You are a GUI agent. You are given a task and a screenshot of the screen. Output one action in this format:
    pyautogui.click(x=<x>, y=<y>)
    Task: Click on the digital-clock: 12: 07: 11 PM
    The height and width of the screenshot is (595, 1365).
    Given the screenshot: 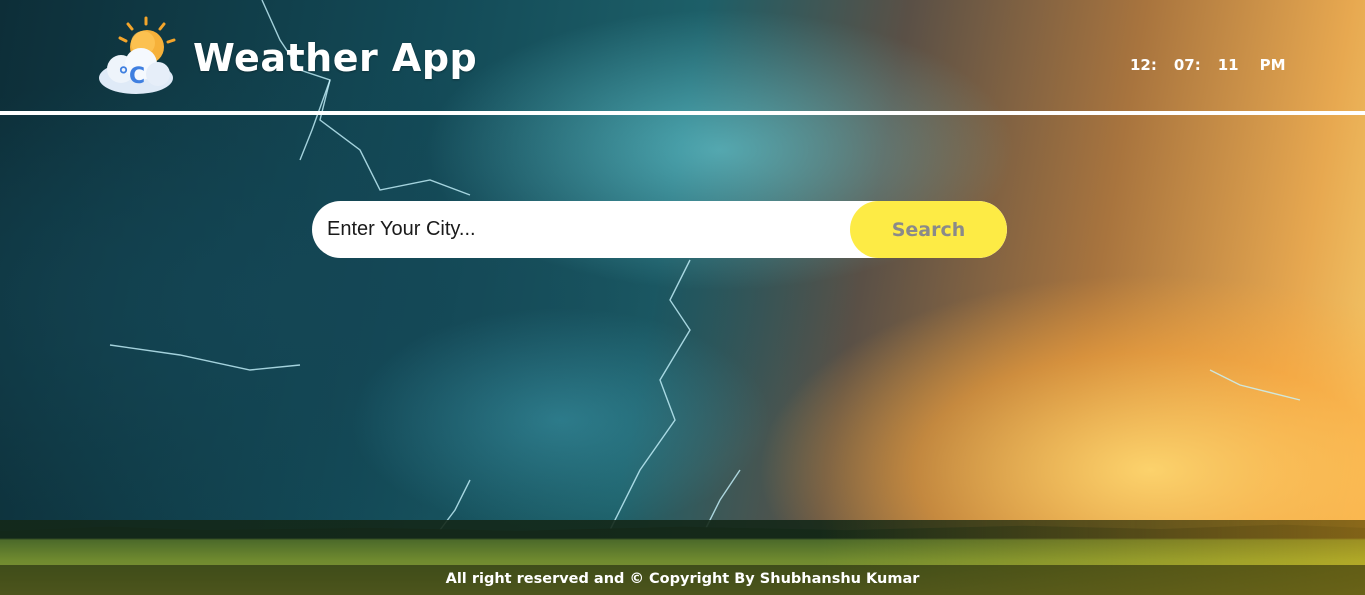 What is the action you would take?
    pyautogui.click(x=1208, y=65)
    